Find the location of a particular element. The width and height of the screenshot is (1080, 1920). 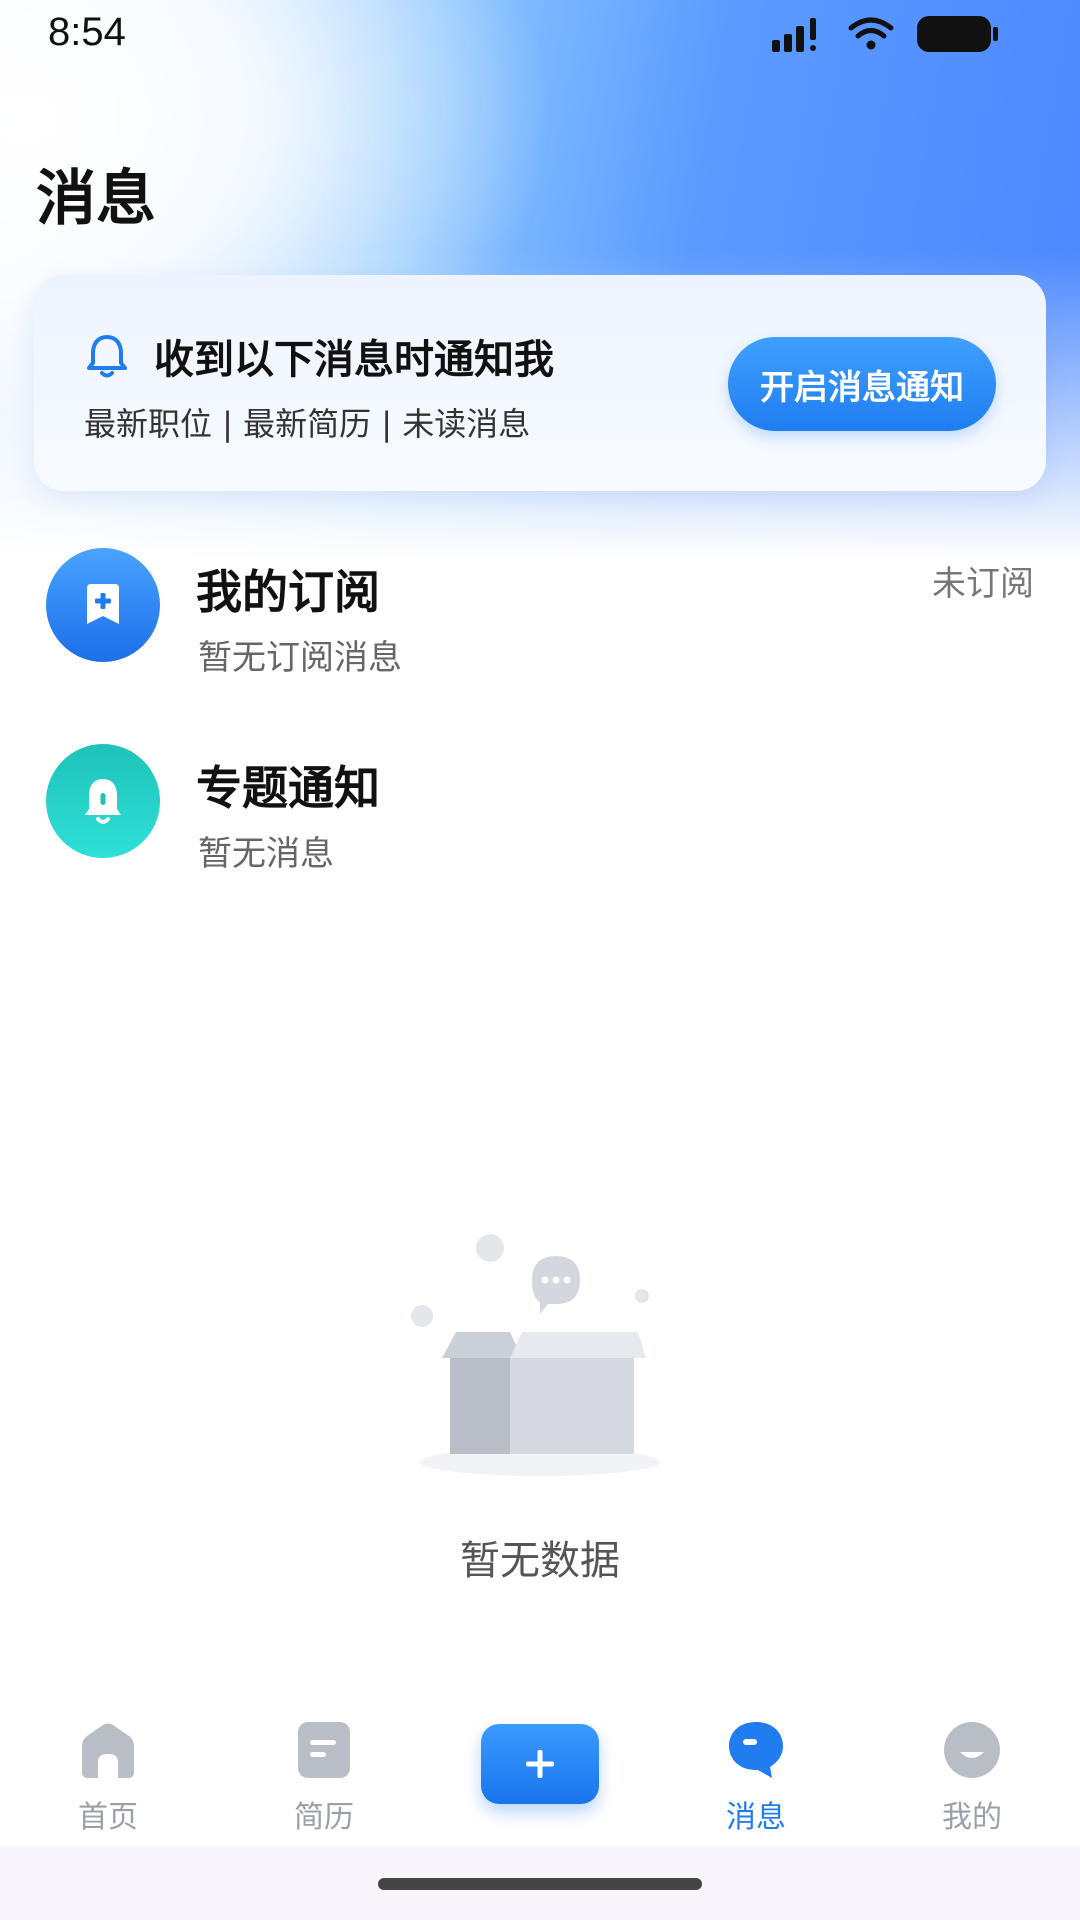

tab-label: 消息 is located at coordinates (756, 1817).